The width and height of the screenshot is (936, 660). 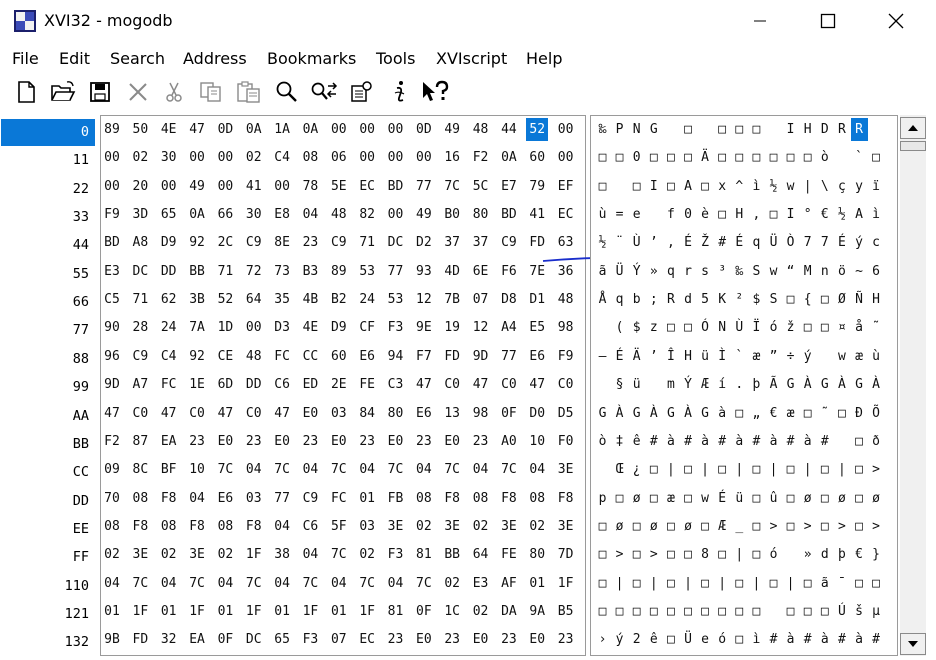 What do you see at coordinates (602, 129) in the screenshot?
I see `text-char: ‰` at bounding box center [602, 129].